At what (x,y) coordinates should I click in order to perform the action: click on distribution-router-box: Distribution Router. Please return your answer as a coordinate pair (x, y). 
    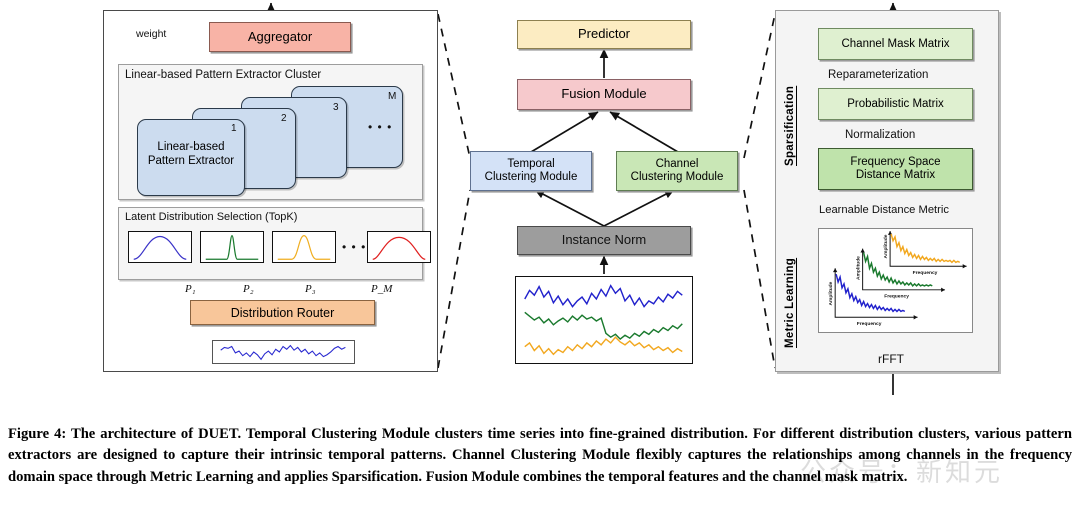
    Looking at the image, I should click on (282, 312).